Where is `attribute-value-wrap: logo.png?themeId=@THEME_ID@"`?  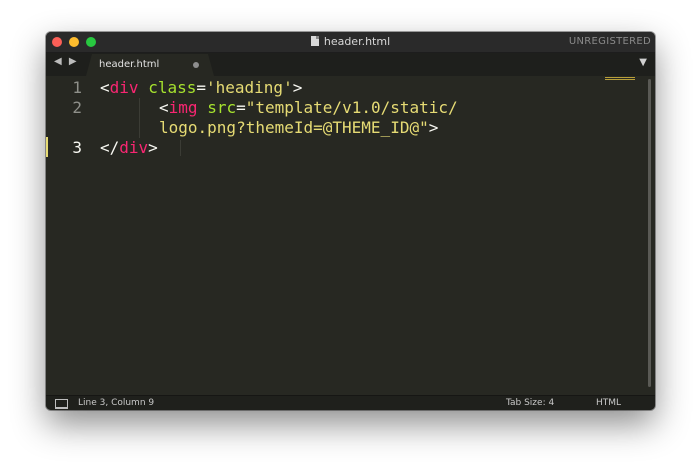
attribute-value-wrap: logo.png?themeId=@THEME_ID@" is located at coordinates (294, 127).